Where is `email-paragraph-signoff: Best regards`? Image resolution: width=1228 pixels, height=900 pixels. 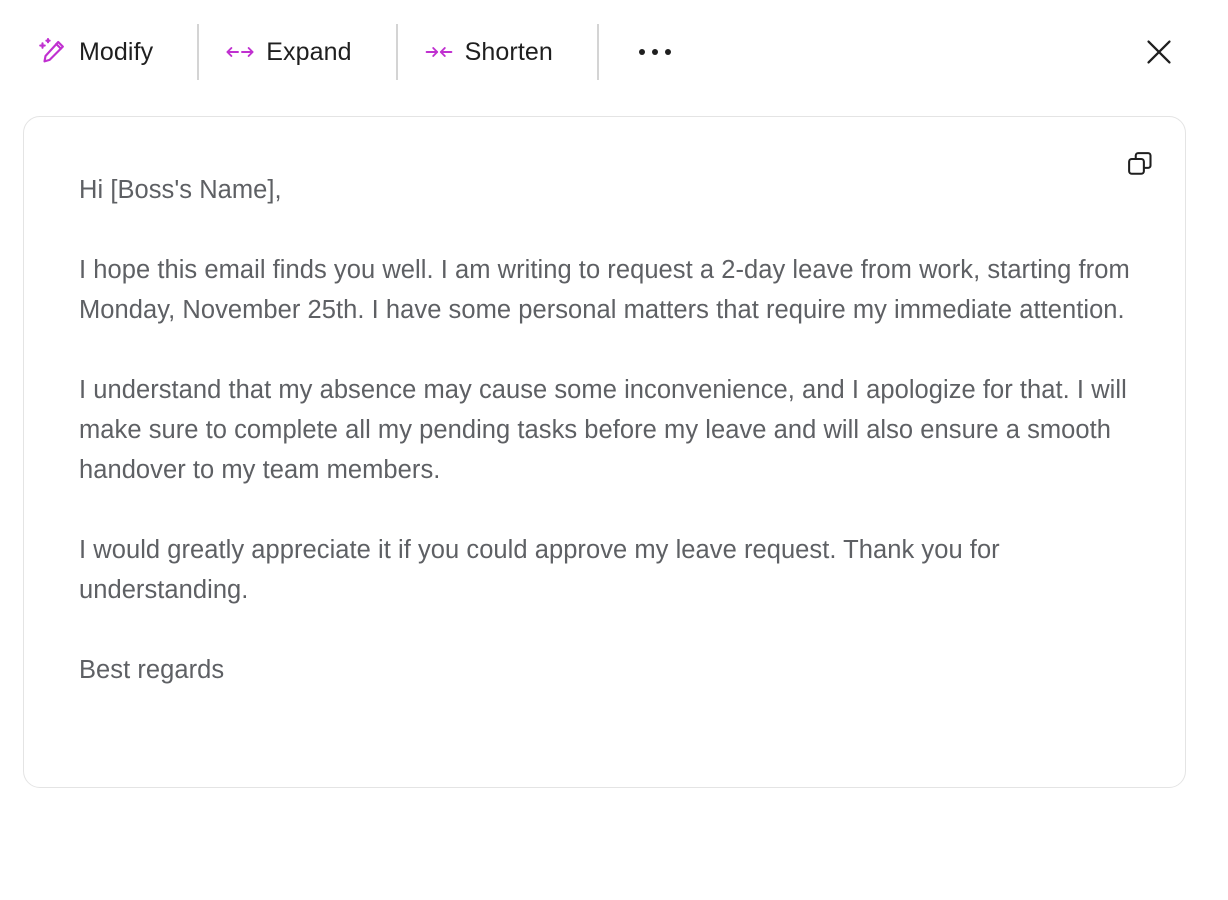
email-paragraph-signoff: Best regards is located at coordinates (152, 670).